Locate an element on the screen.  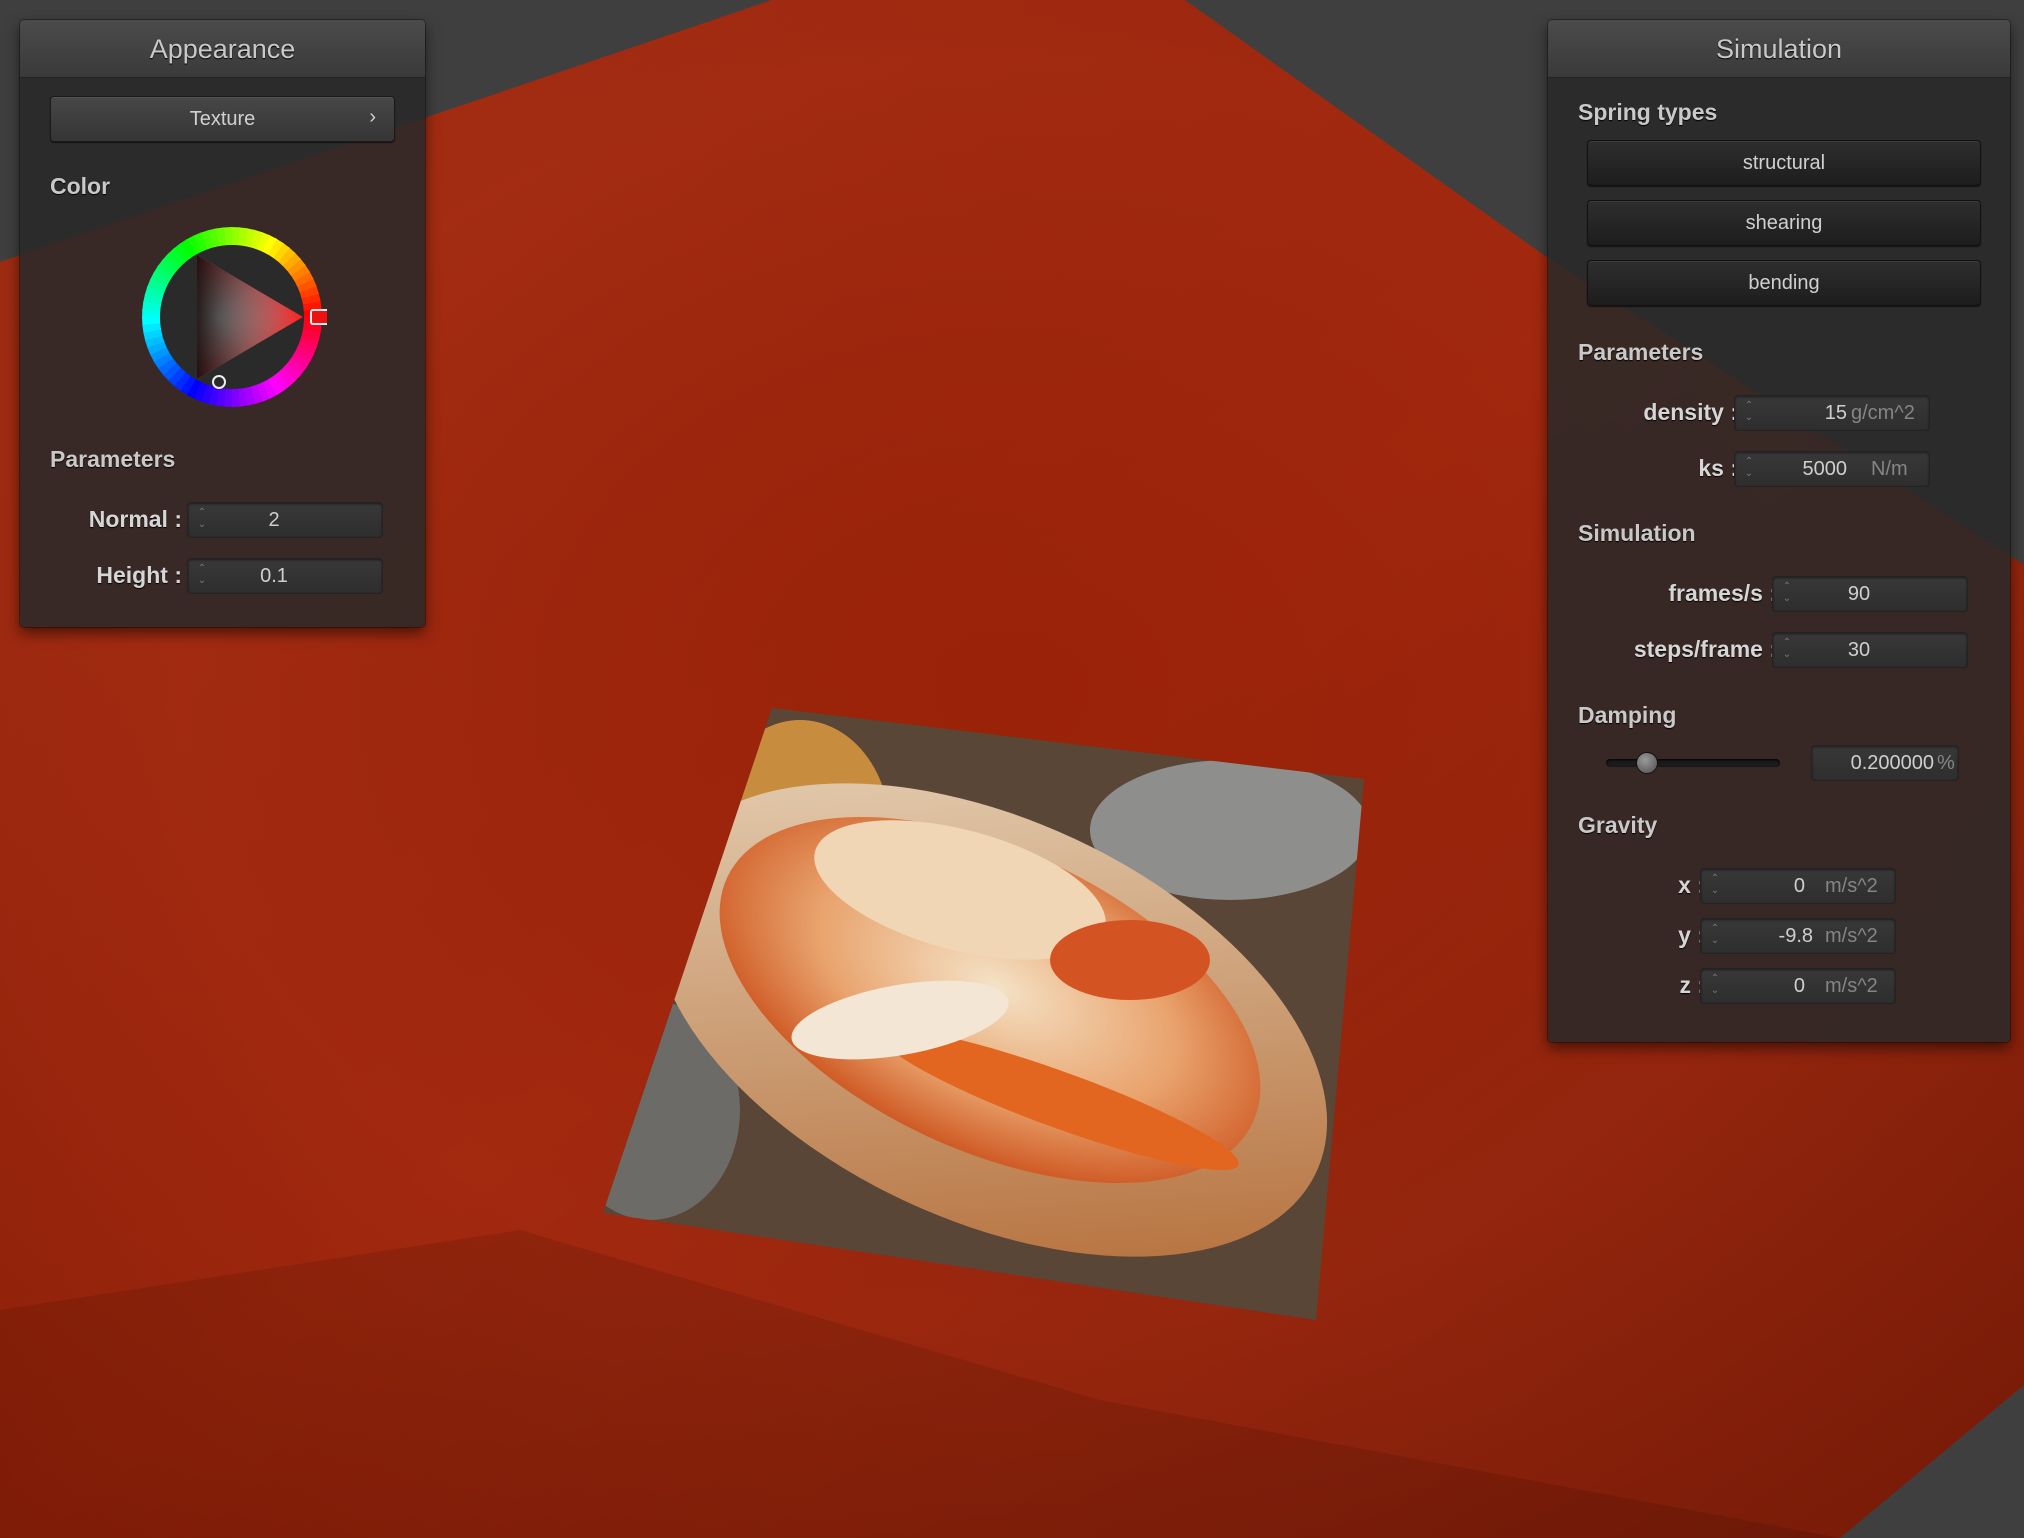
gravity-z-value: 0 is located at coordinates (1799, 986).